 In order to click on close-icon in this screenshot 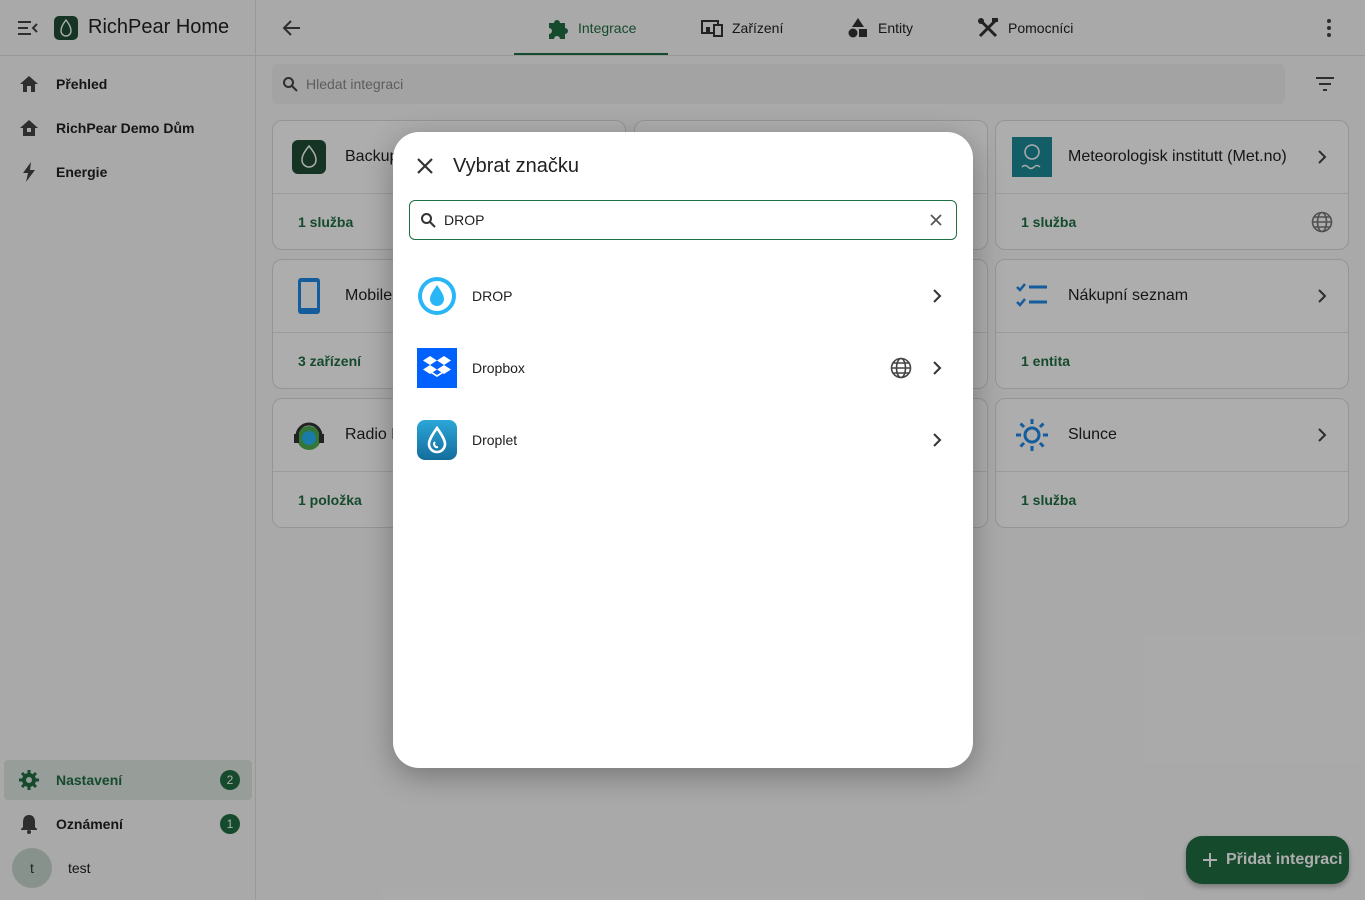, I will do `click(425, 166)`.